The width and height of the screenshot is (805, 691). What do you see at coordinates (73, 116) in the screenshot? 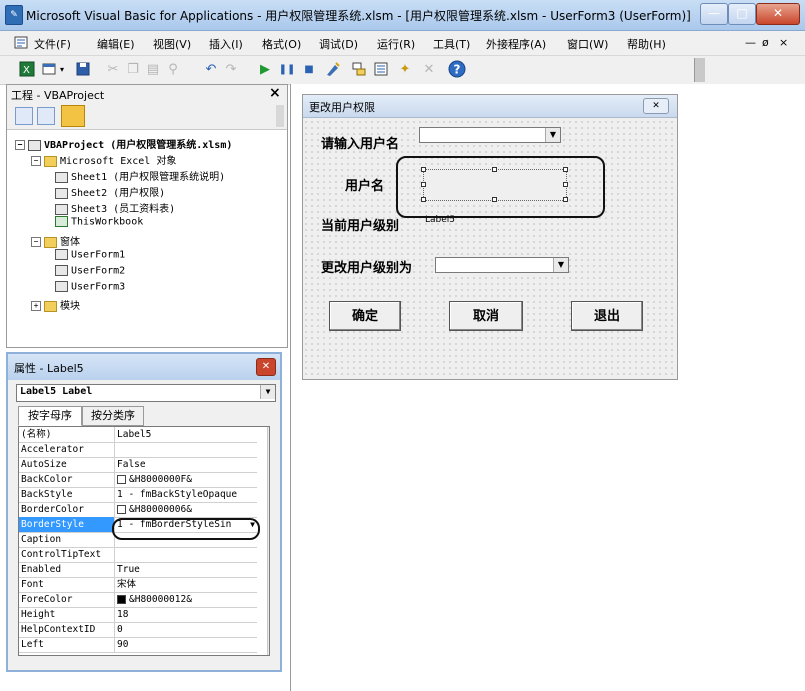
I see `toggle-folders-icon` at bounding box center [73, 116].